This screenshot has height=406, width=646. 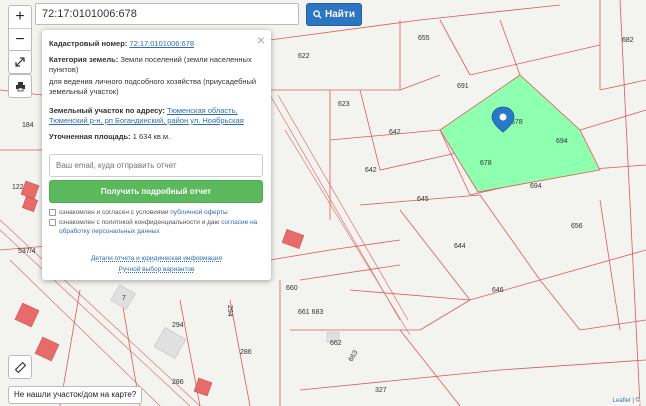 What do you see at coordinates (156, 191) in the screenshot?
I see `get-report-button: Получить подробный отчет` at bounding box center [156, 191].